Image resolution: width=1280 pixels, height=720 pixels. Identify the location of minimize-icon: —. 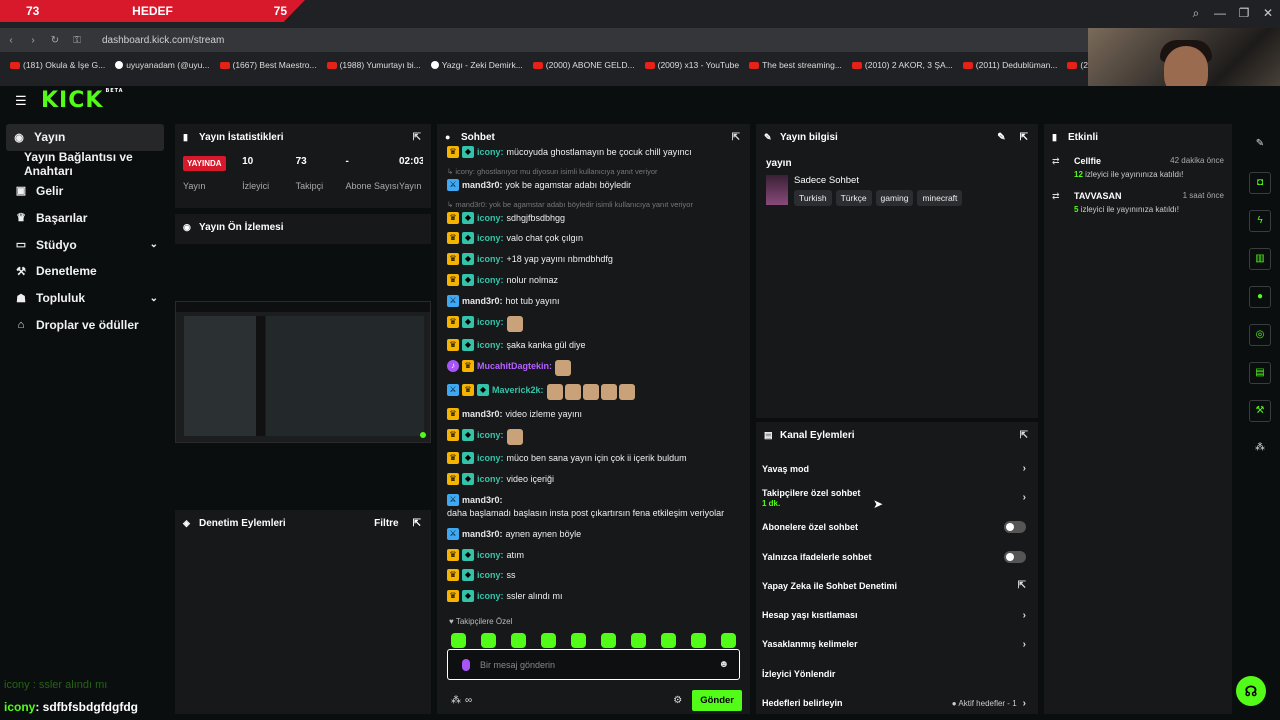
(1220, 13).